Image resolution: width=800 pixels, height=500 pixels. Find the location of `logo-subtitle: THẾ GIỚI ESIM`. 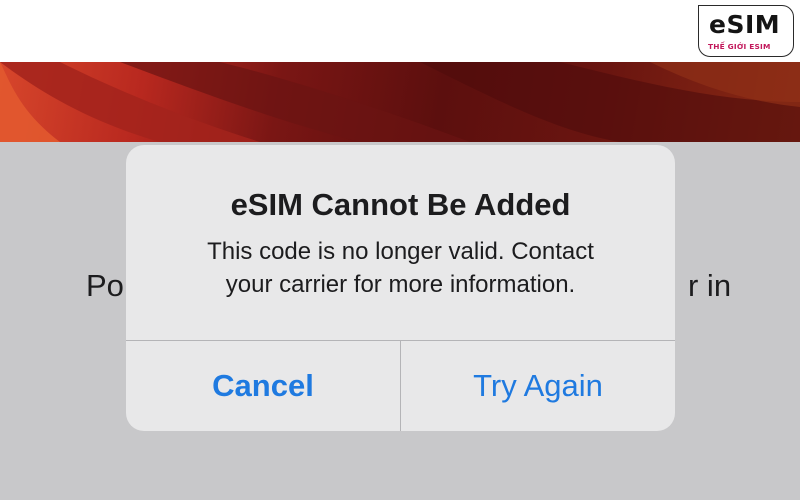

logo-subtitle: THẾ GIỚI ESIM is located at coordinates (739, 46).